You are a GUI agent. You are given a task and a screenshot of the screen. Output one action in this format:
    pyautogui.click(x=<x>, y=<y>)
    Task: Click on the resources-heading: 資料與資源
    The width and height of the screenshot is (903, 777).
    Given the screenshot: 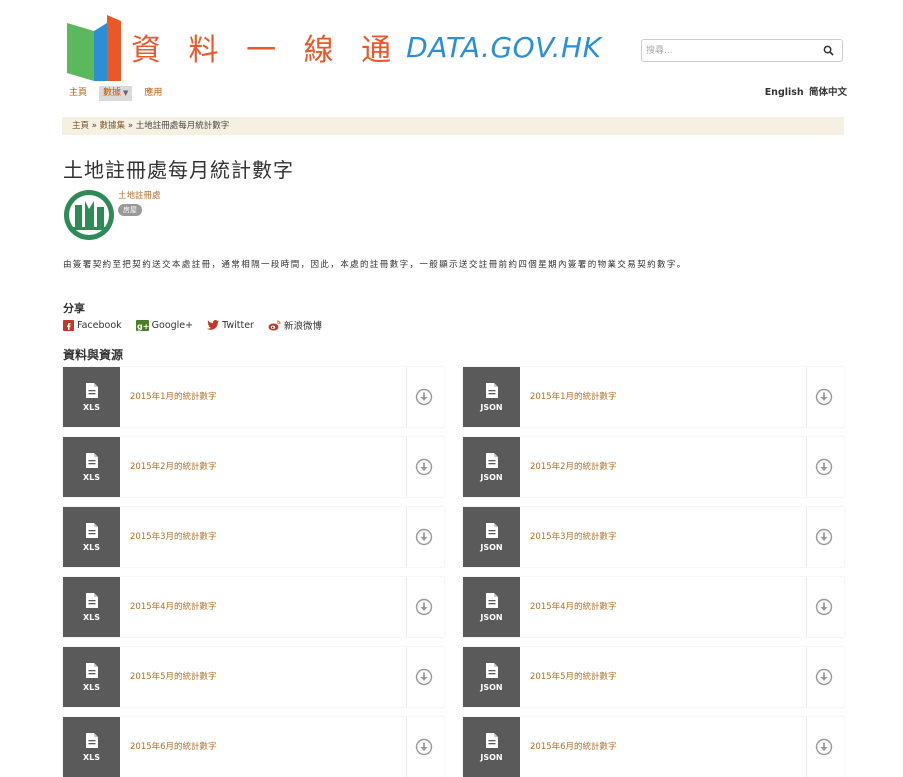 What is the action you would take?
    pyautogui.click(x=93, y=355)
    